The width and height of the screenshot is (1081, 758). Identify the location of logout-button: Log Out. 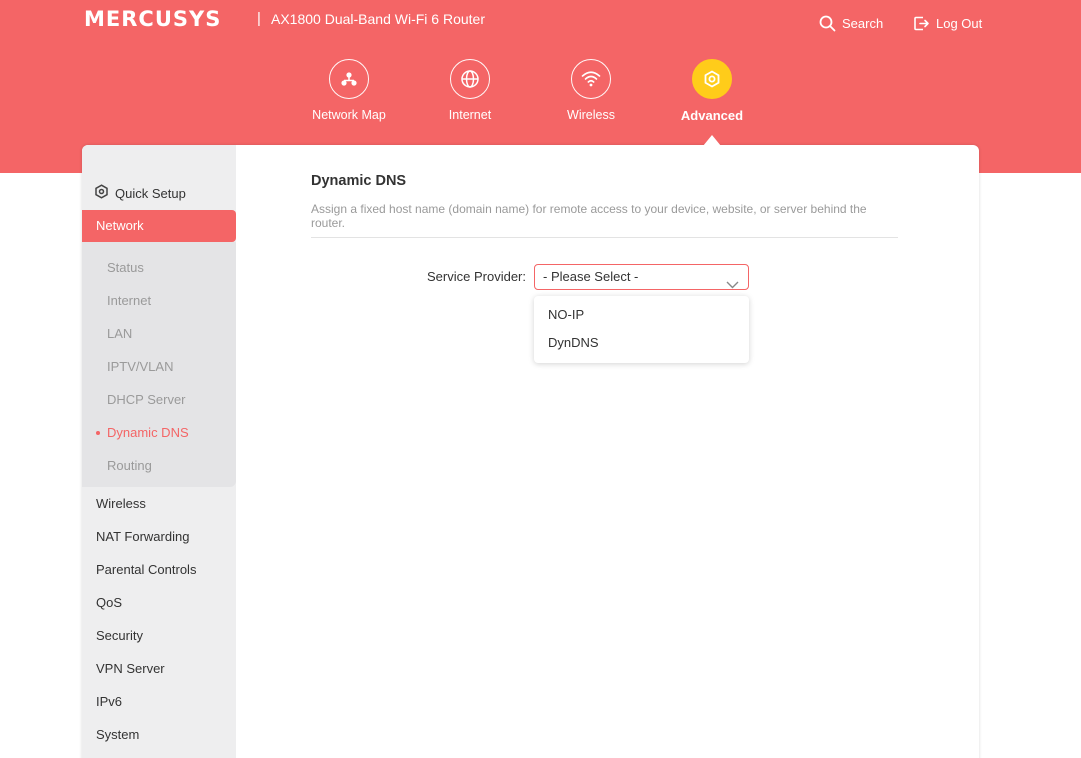
(947, 23).